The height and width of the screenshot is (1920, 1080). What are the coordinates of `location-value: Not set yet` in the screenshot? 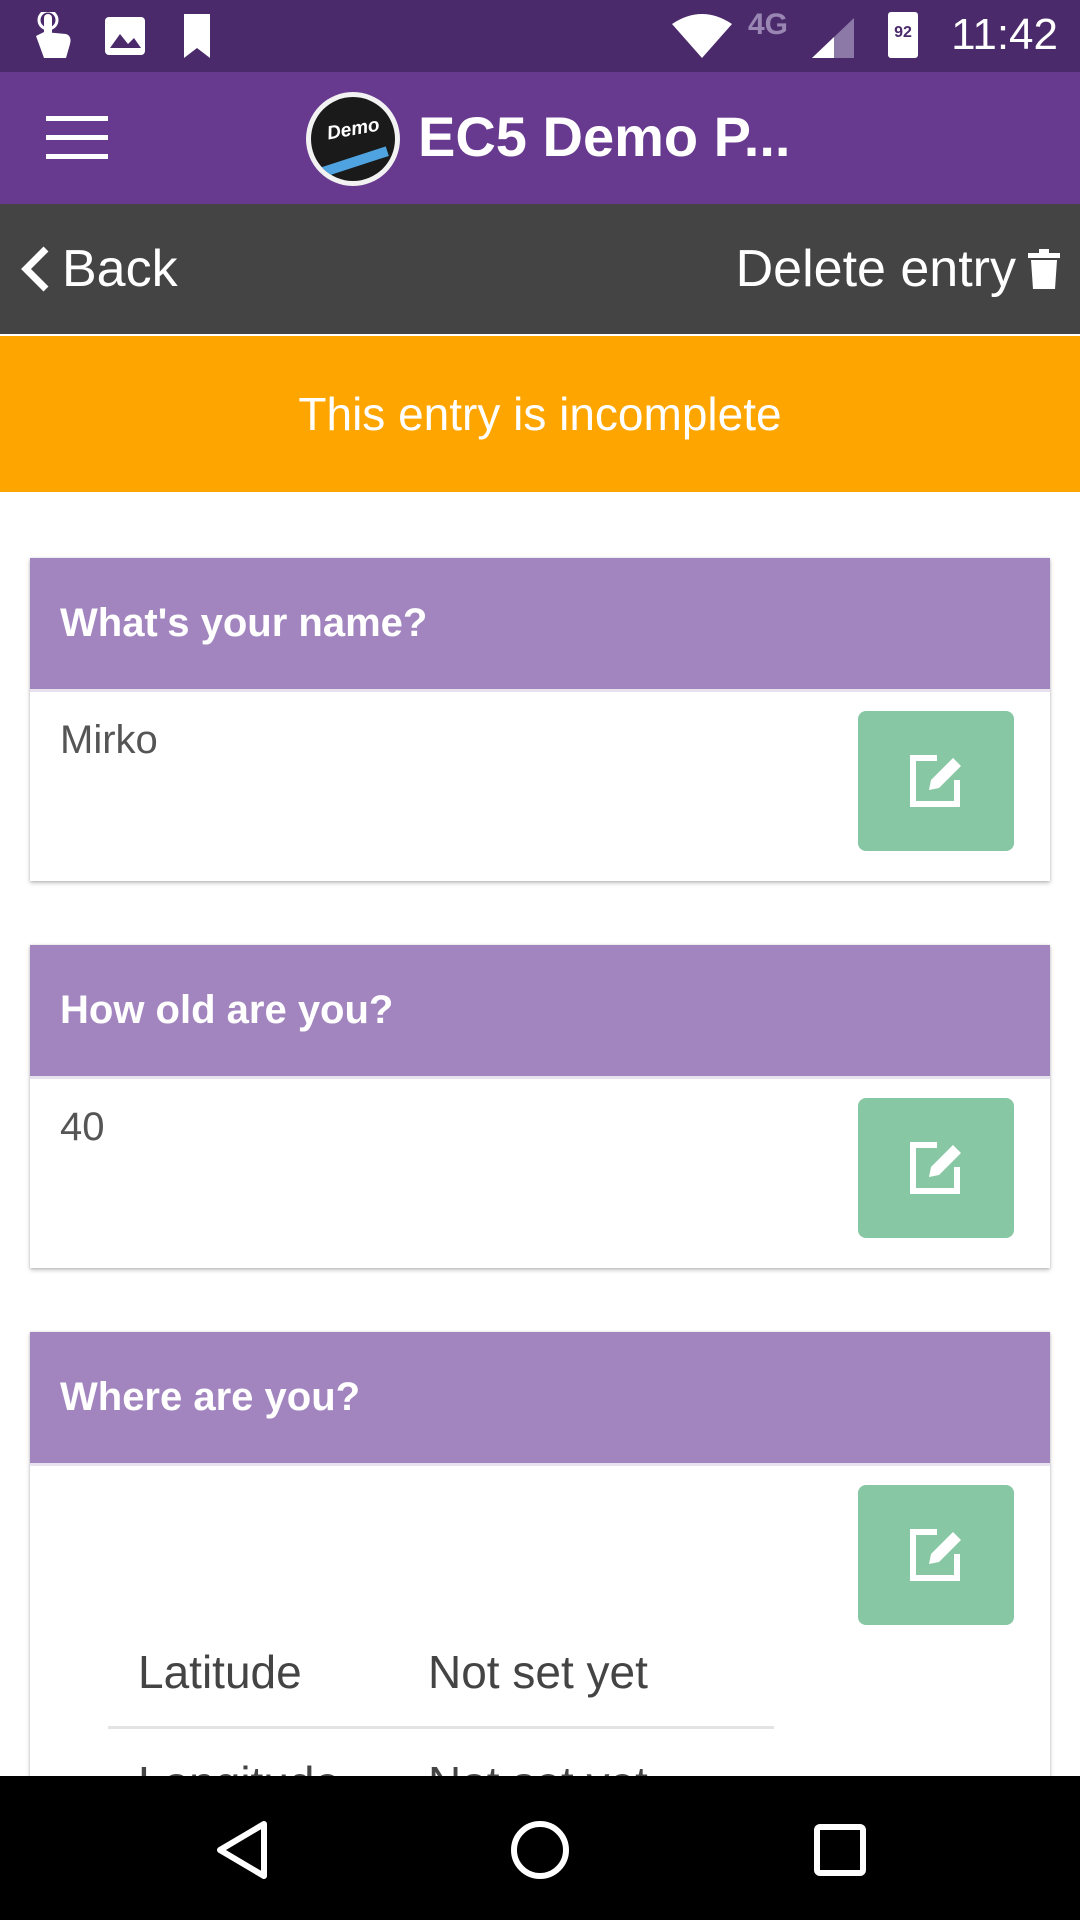 It's located at (601, 1673).